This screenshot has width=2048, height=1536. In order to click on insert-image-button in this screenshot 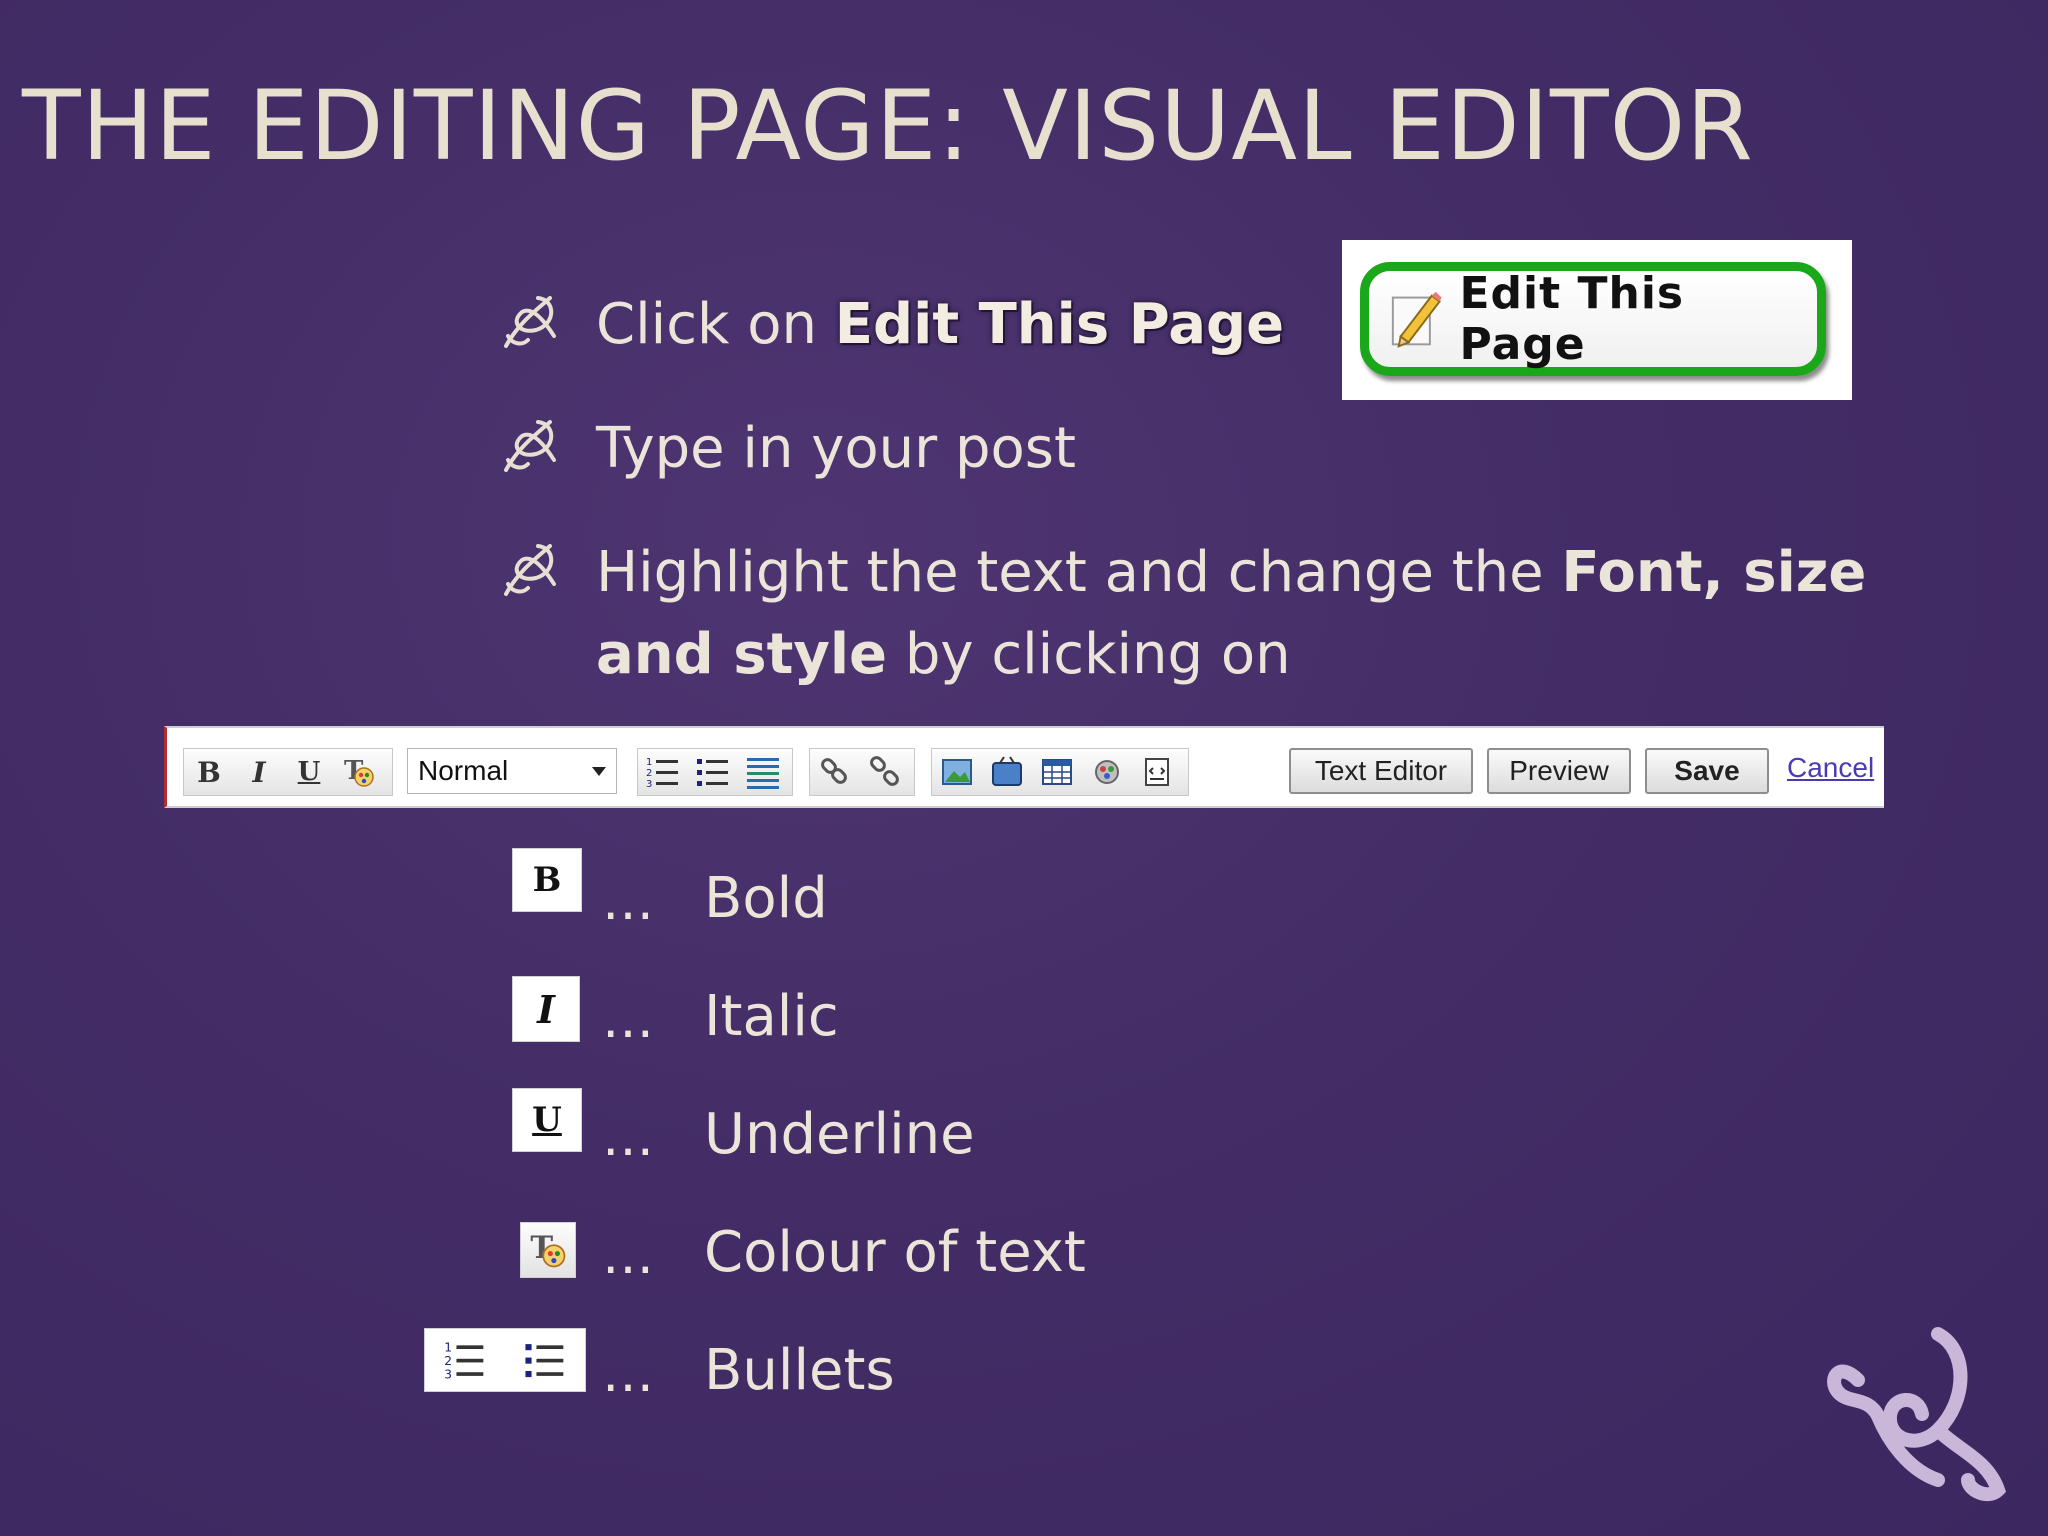, I will do `click(957, 772)`.